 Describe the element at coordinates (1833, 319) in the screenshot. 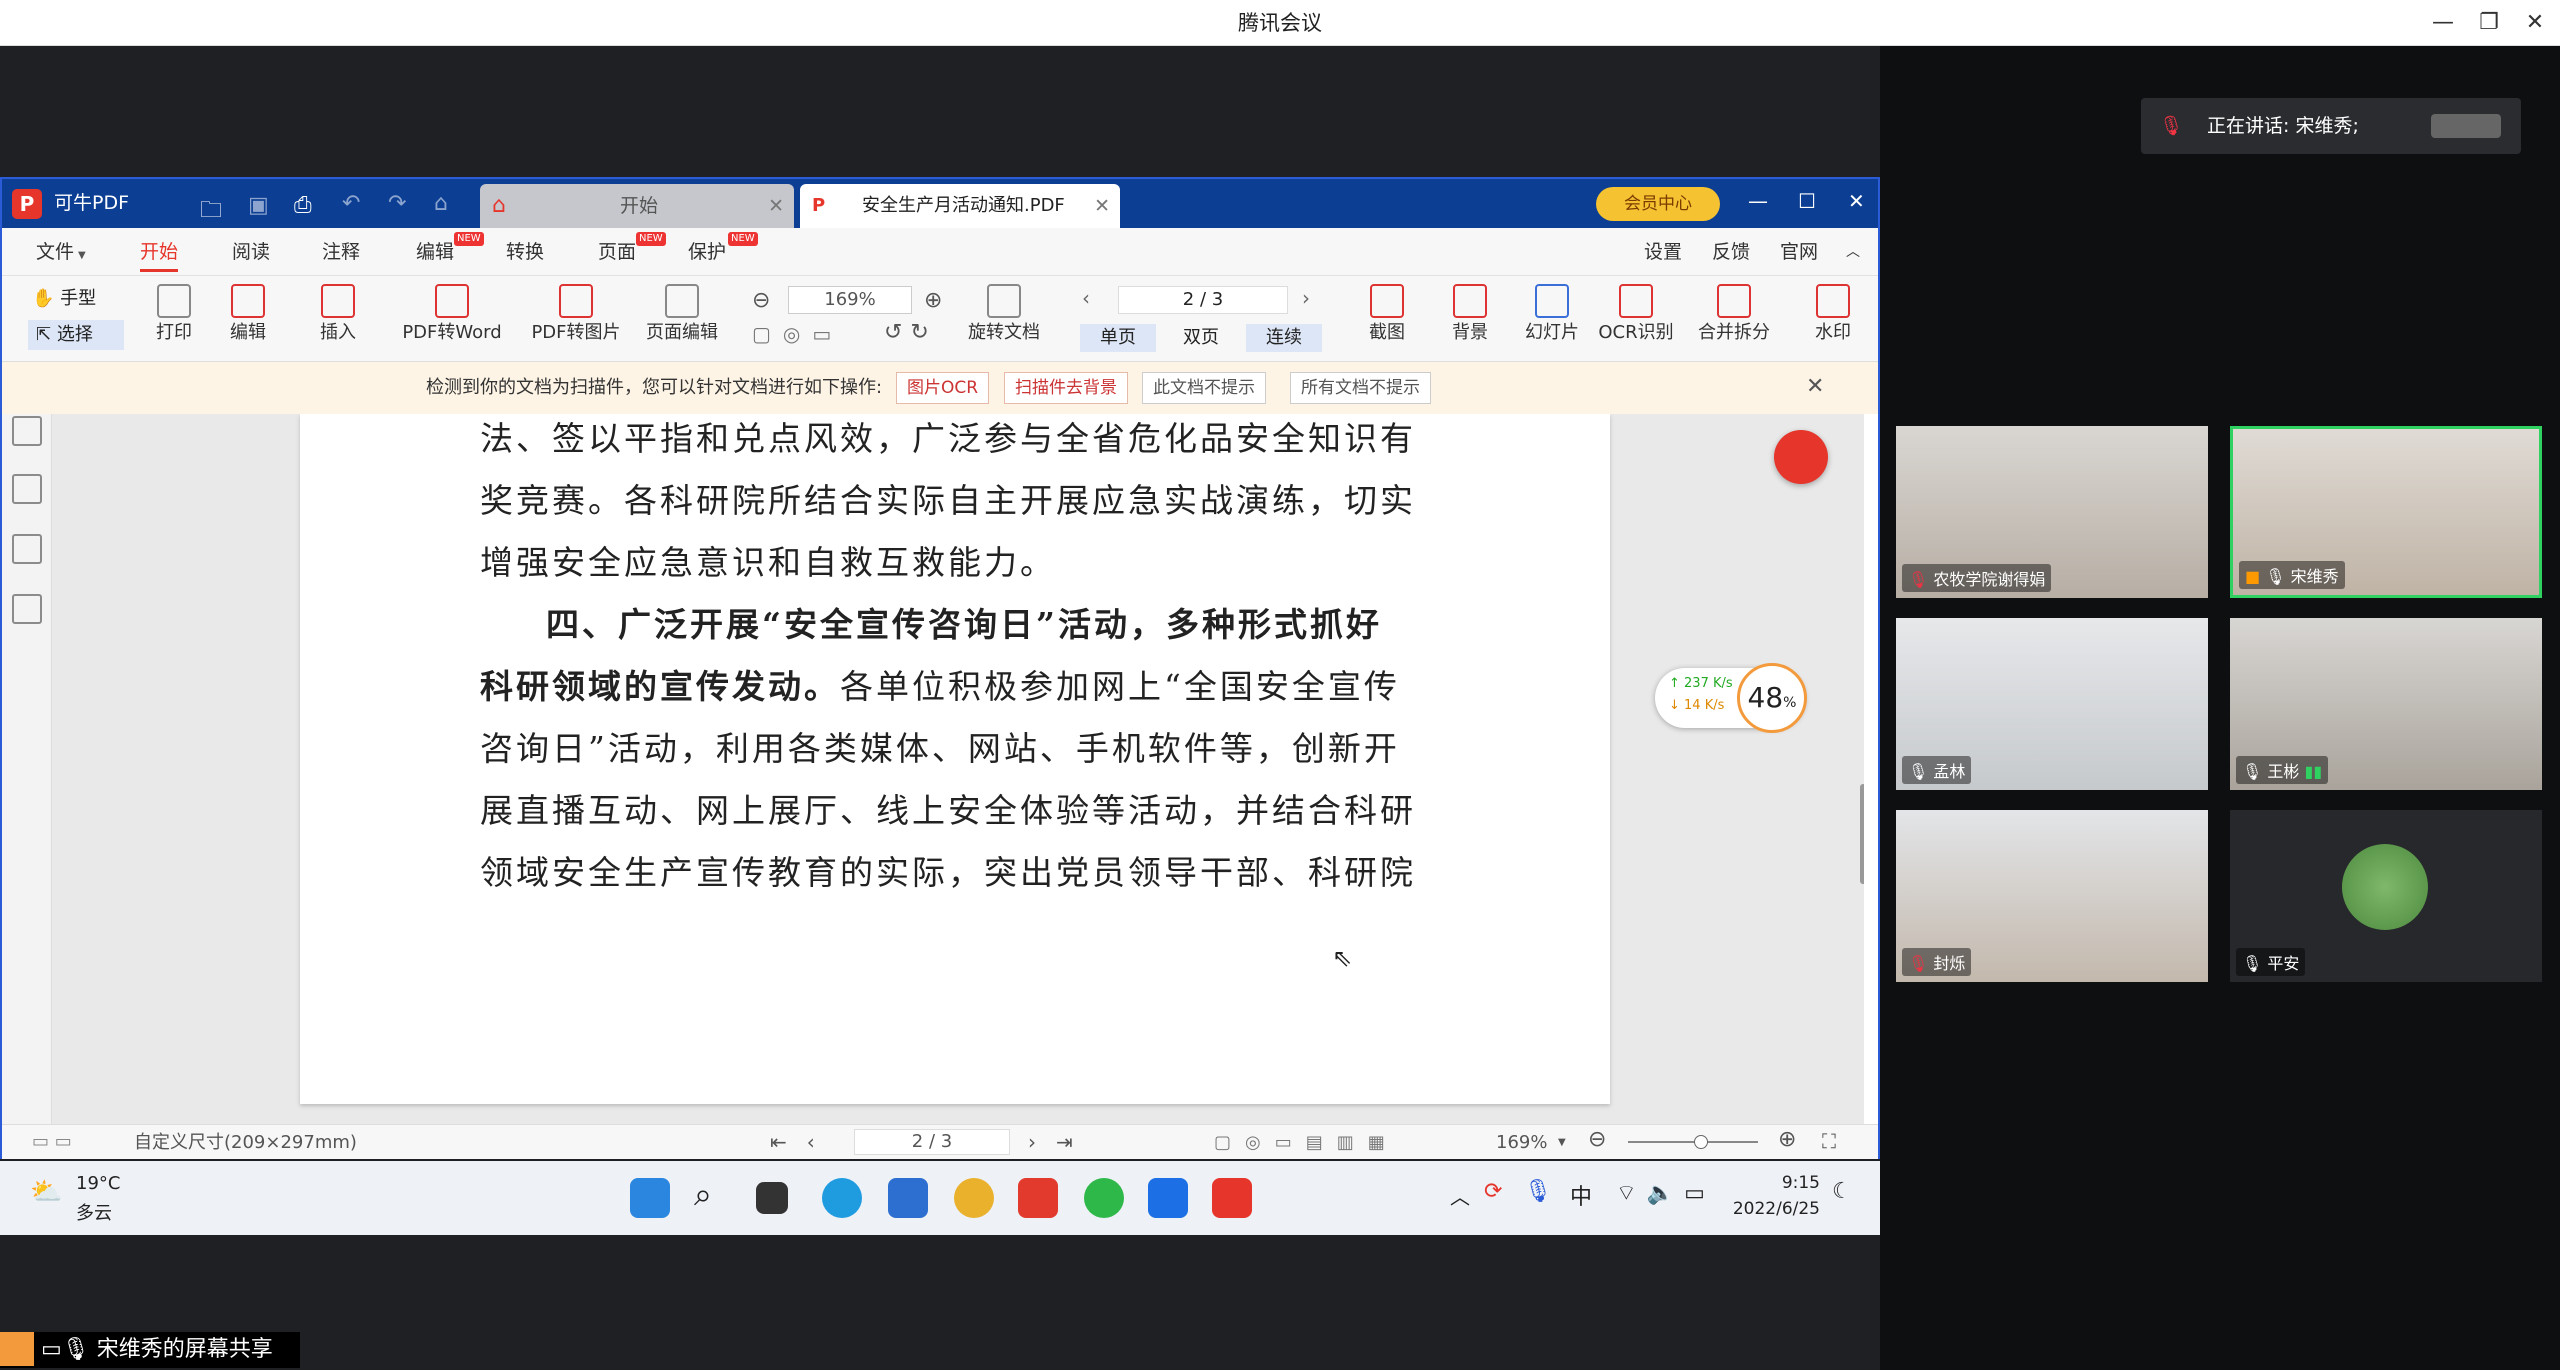

I see `watermark-button: 水印` at that location.